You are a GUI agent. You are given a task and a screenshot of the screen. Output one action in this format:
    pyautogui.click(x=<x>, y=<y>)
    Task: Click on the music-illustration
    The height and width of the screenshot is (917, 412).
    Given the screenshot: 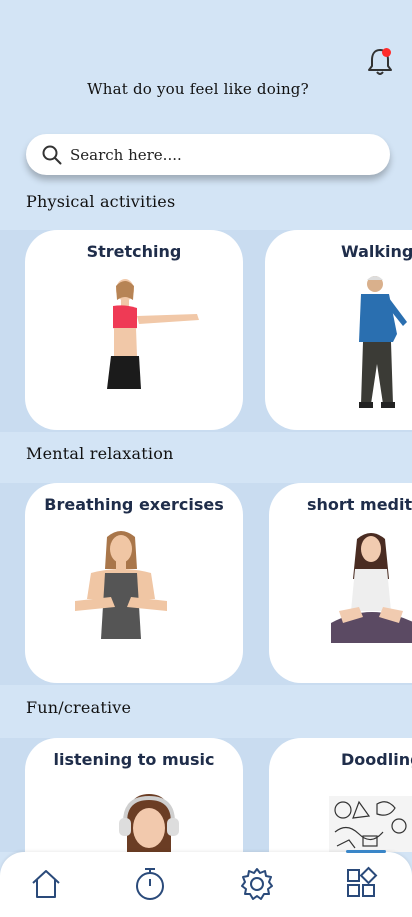 What is the action you would take?
    pyautogui.click(x=149, y=823)
    